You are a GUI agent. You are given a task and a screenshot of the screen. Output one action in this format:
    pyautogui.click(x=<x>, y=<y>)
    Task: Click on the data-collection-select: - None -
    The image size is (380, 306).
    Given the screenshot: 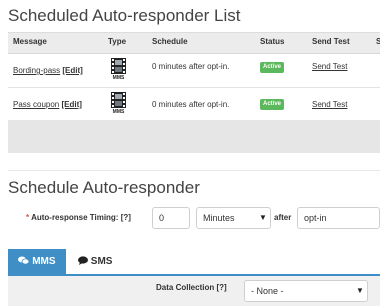 What is the action you would take?
    pyautogui.click(x=306, y=291)
    